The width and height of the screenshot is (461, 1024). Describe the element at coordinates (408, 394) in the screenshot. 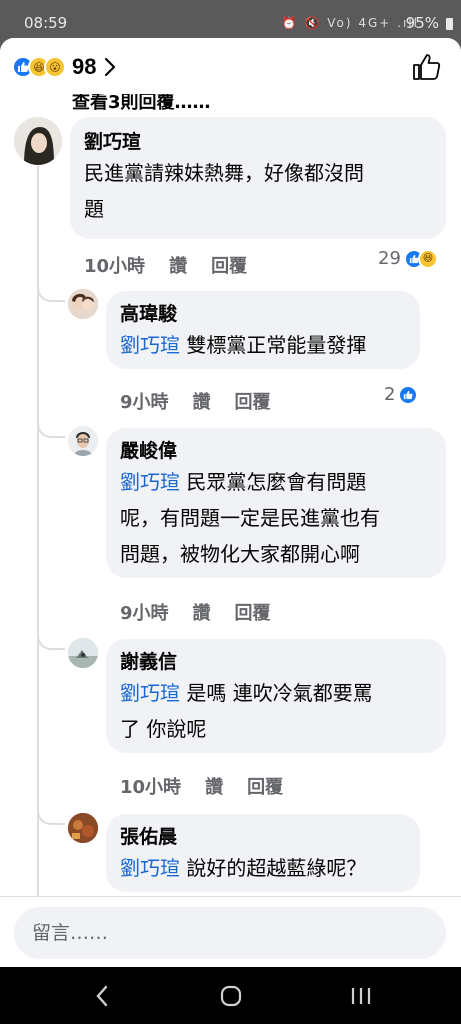

I see `like-icon` at that location.